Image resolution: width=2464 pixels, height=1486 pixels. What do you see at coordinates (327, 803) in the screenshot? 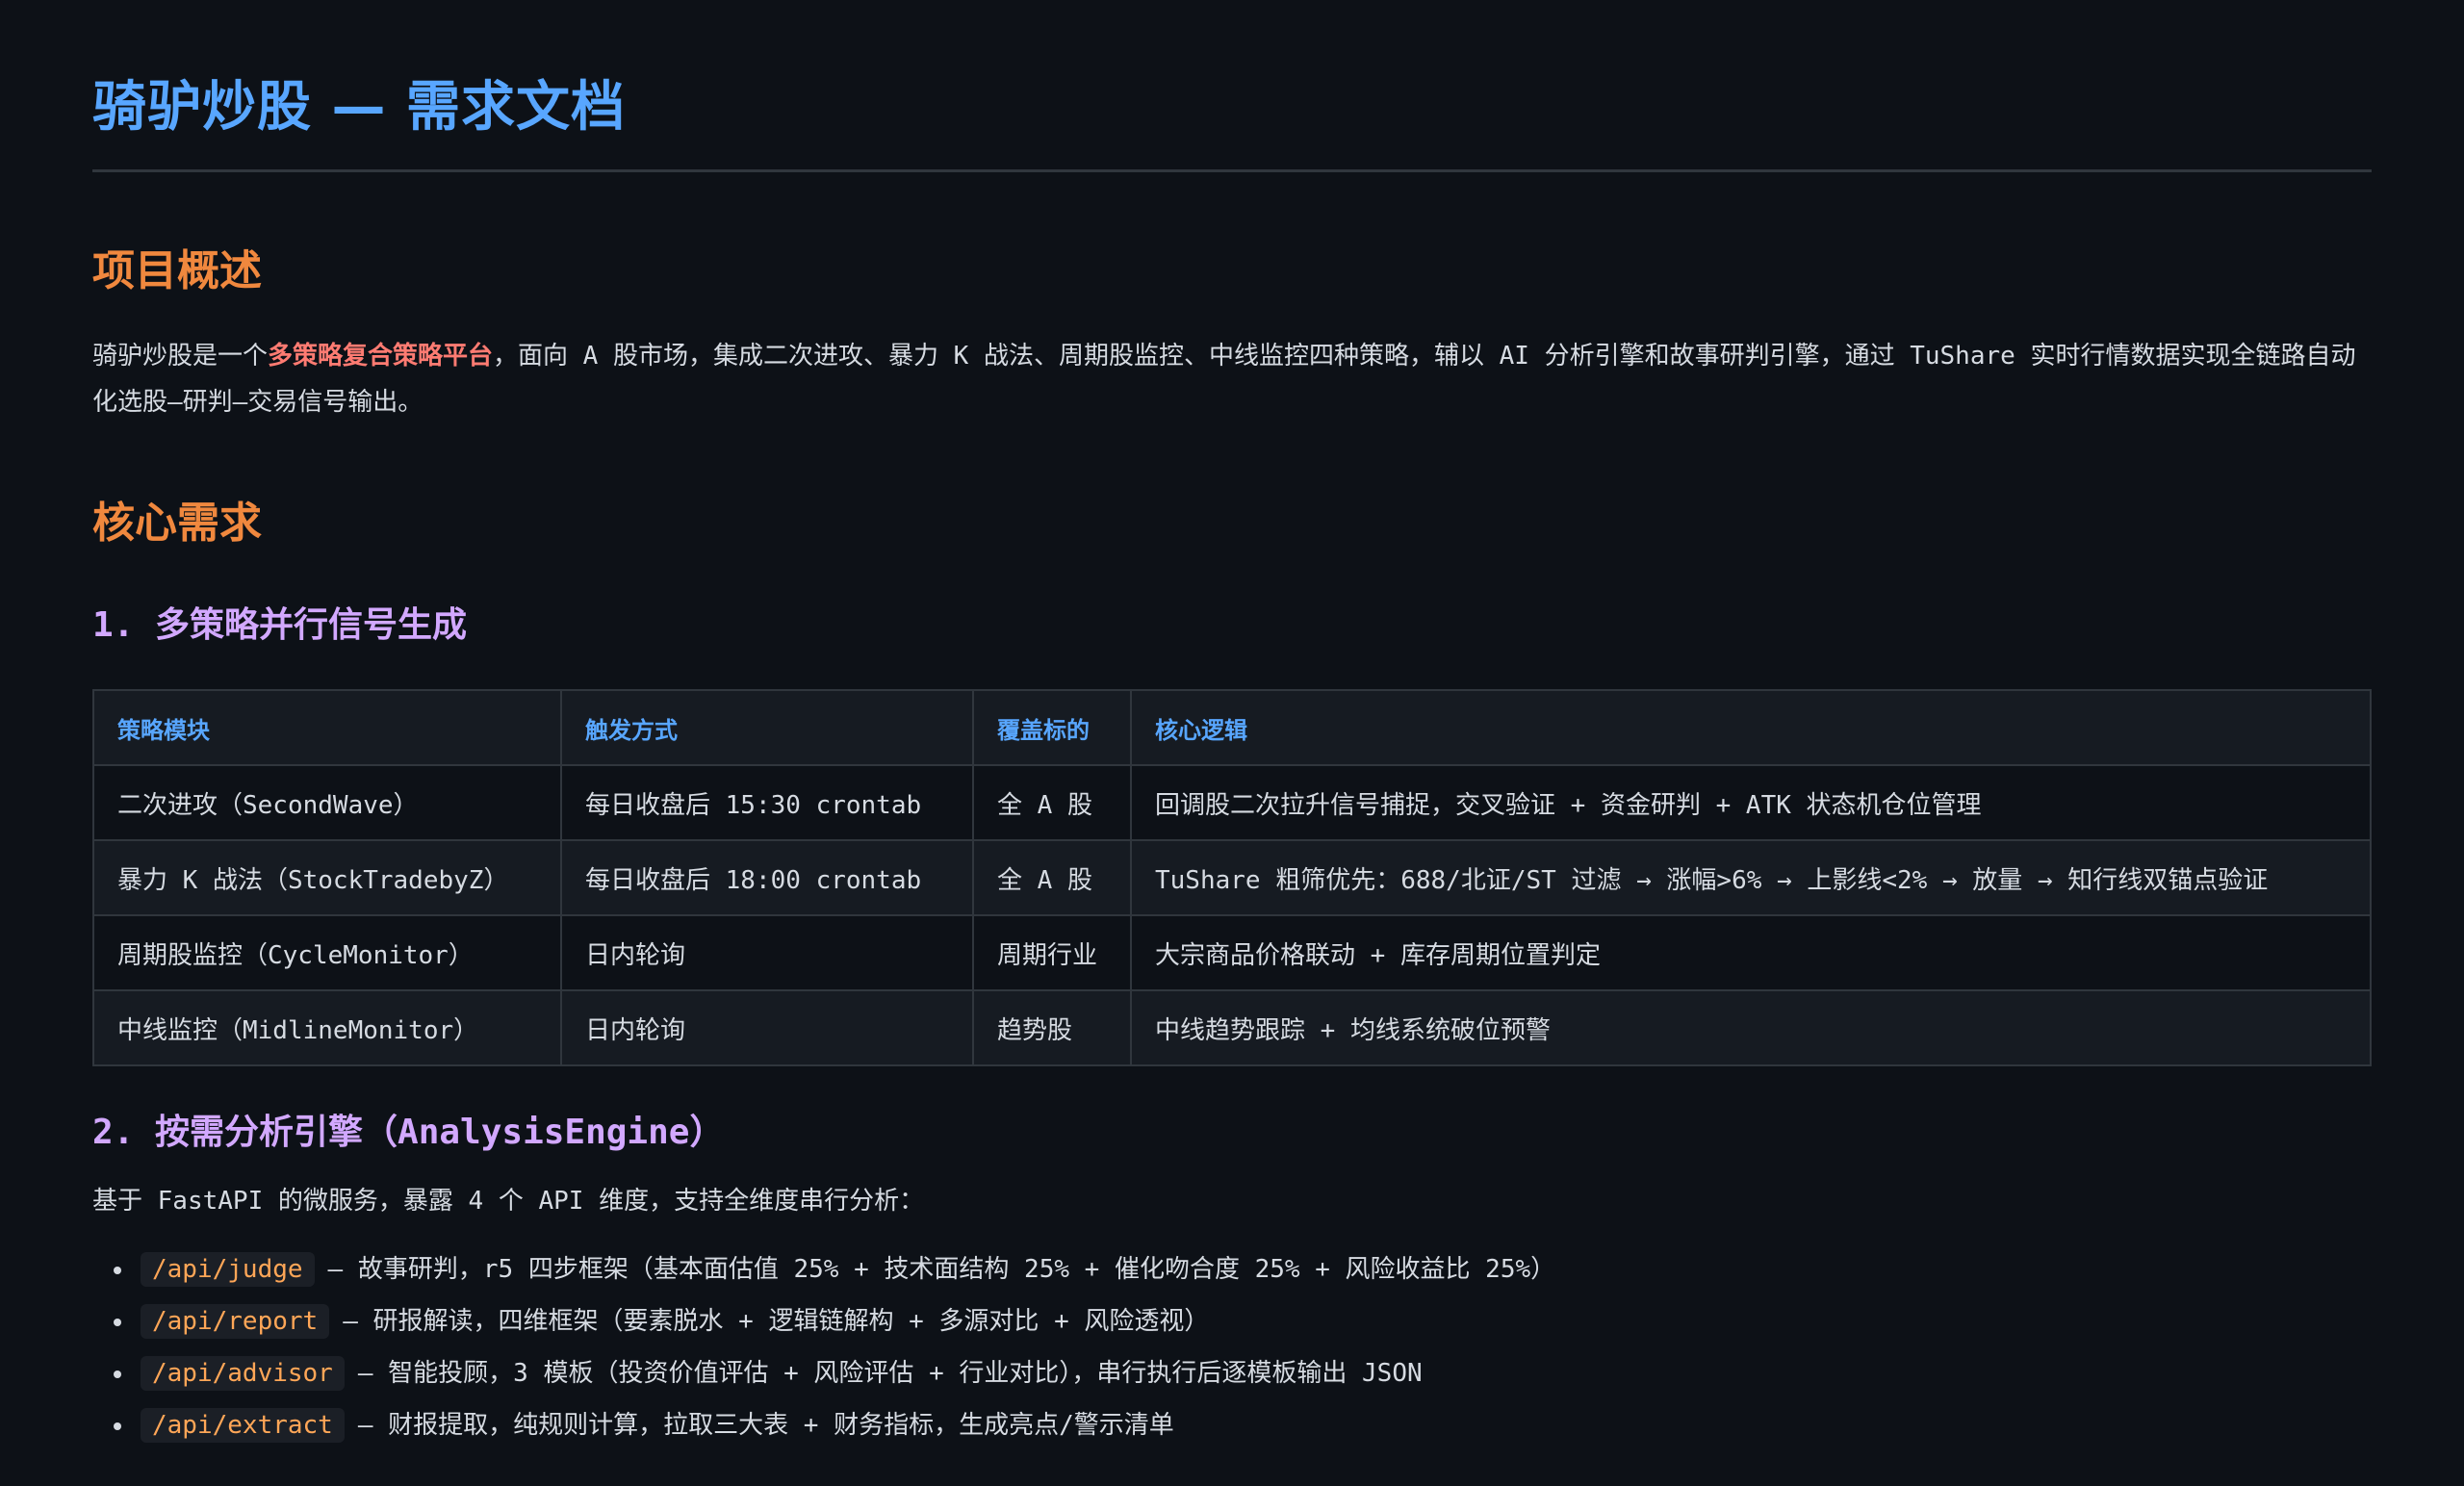
I see `table-cell: 二次进攻（SecondWave）` at bounding box center [327, 803].